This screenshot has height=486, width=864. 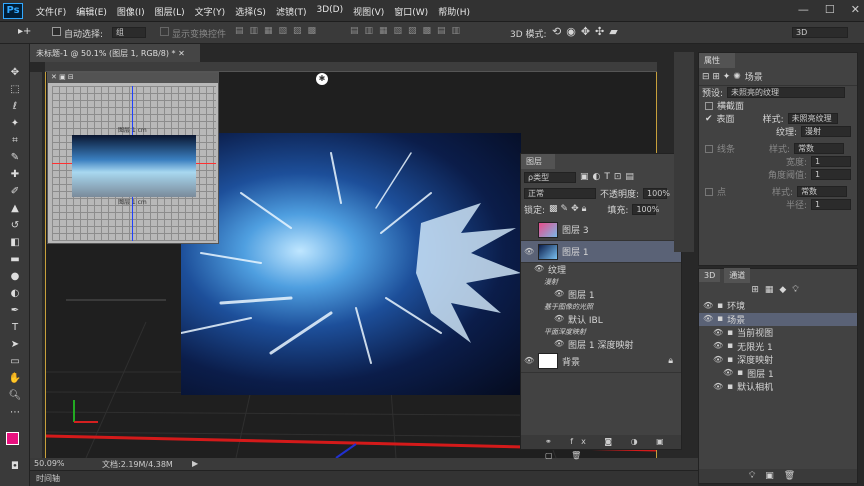 I want to click on history-brush-icon: ↺, so click(x=15, y=225).